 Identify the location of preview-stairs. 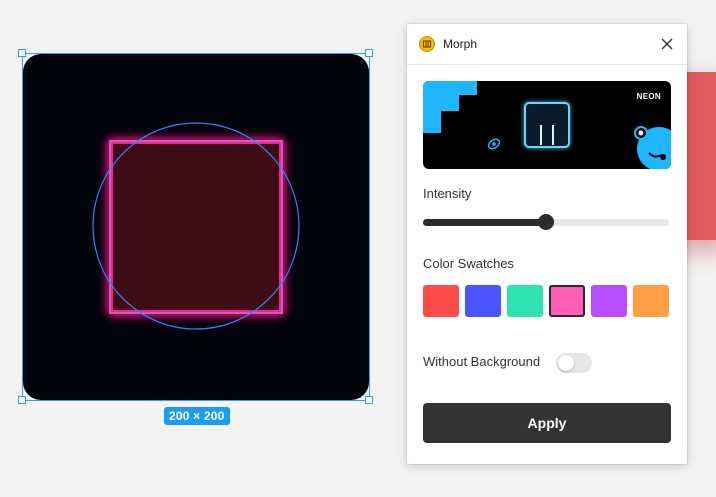
(450, 107).